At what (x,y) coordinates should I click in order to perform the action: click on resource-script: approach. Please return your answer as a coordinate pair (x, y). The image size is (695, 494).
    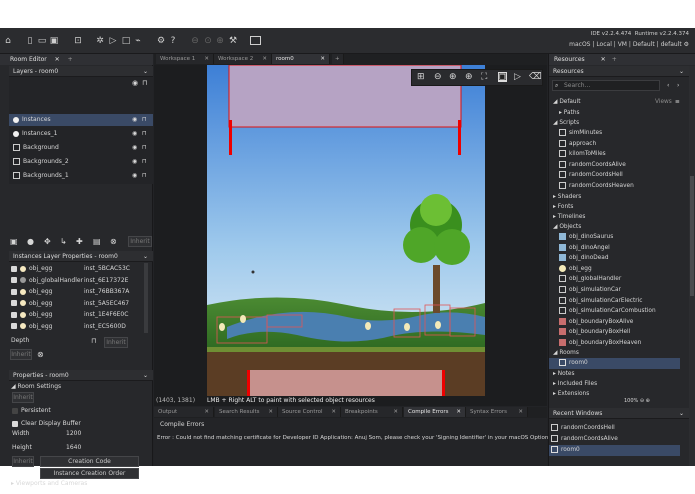
    Looking at the image, I should click on (577, 144).